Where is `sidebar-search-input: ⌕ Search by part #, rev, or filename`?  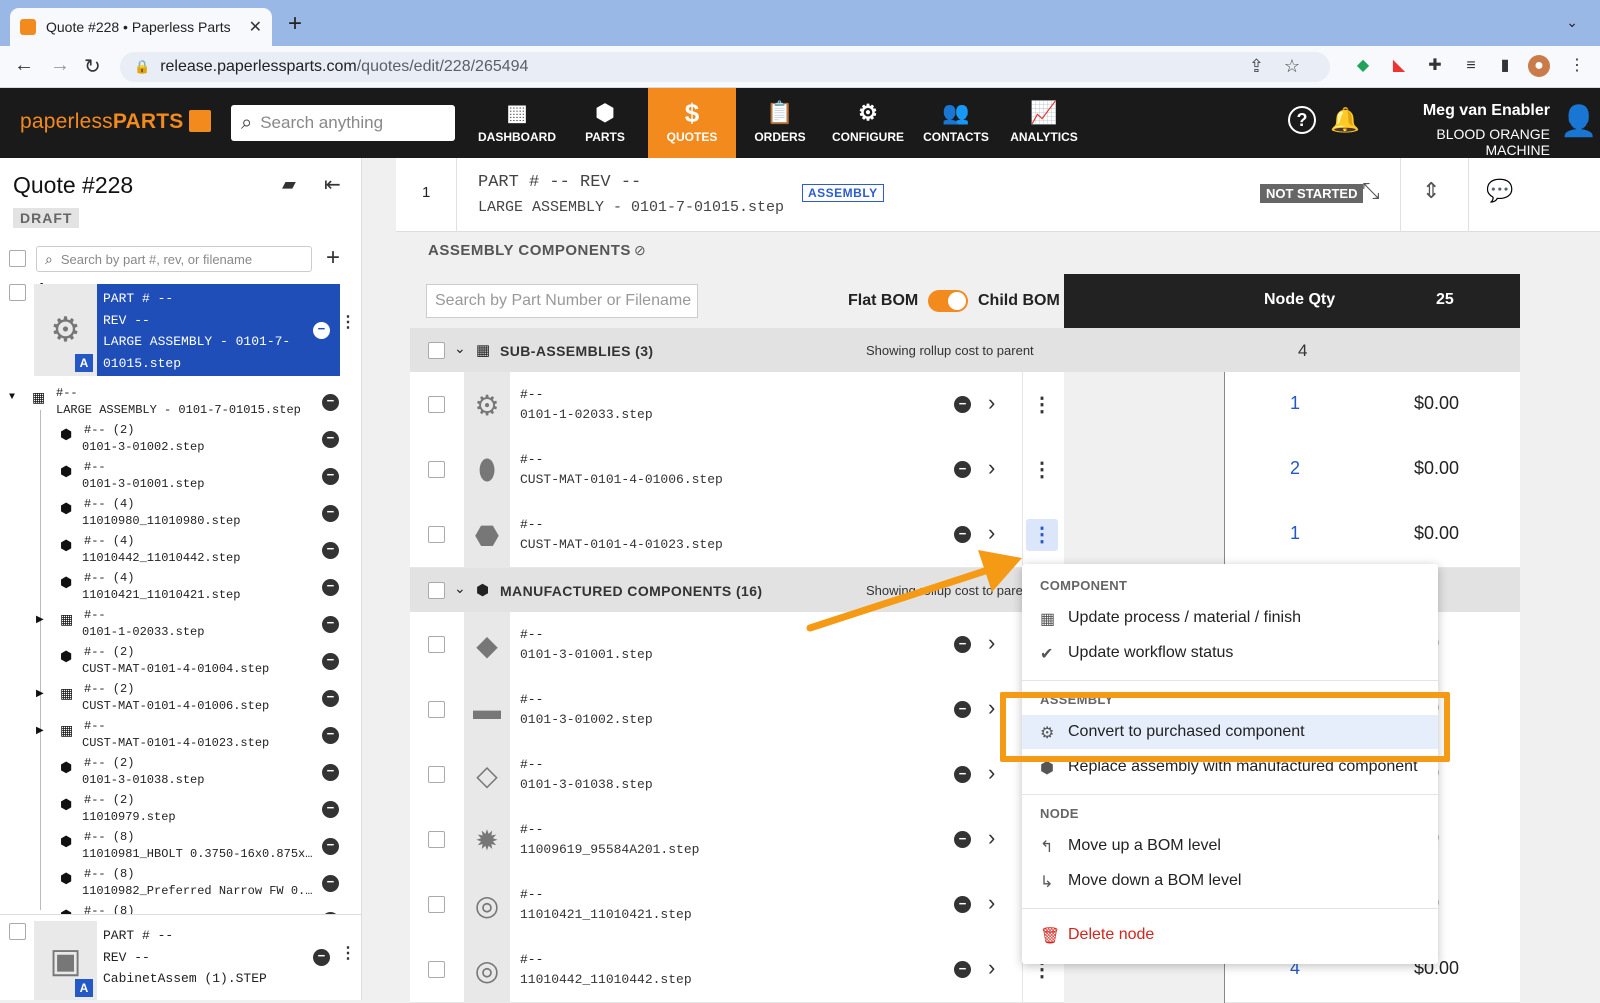 sidebar-search-input: ⌕ Search by part #, rev, or filename is located at coordinates (174, 259).